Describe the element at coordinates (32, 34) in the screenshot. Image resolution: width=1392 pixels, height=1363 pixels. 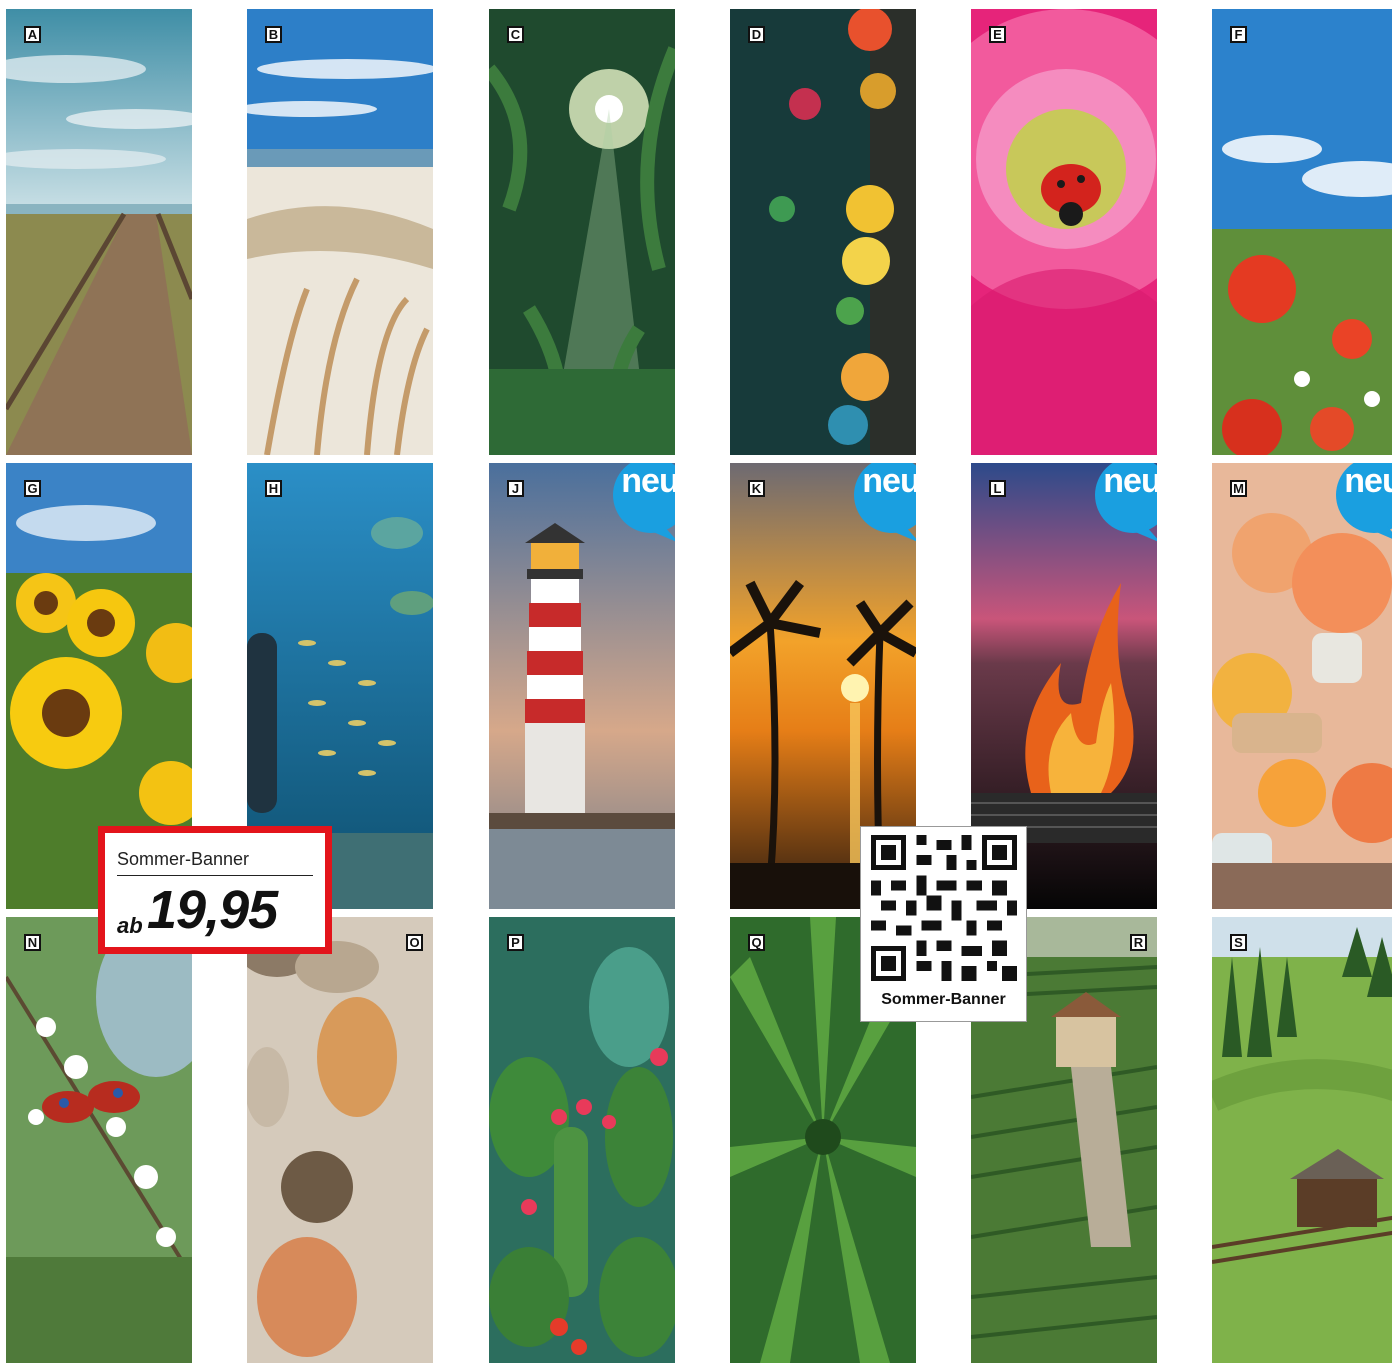
I see `tile-letter: A` at that location.